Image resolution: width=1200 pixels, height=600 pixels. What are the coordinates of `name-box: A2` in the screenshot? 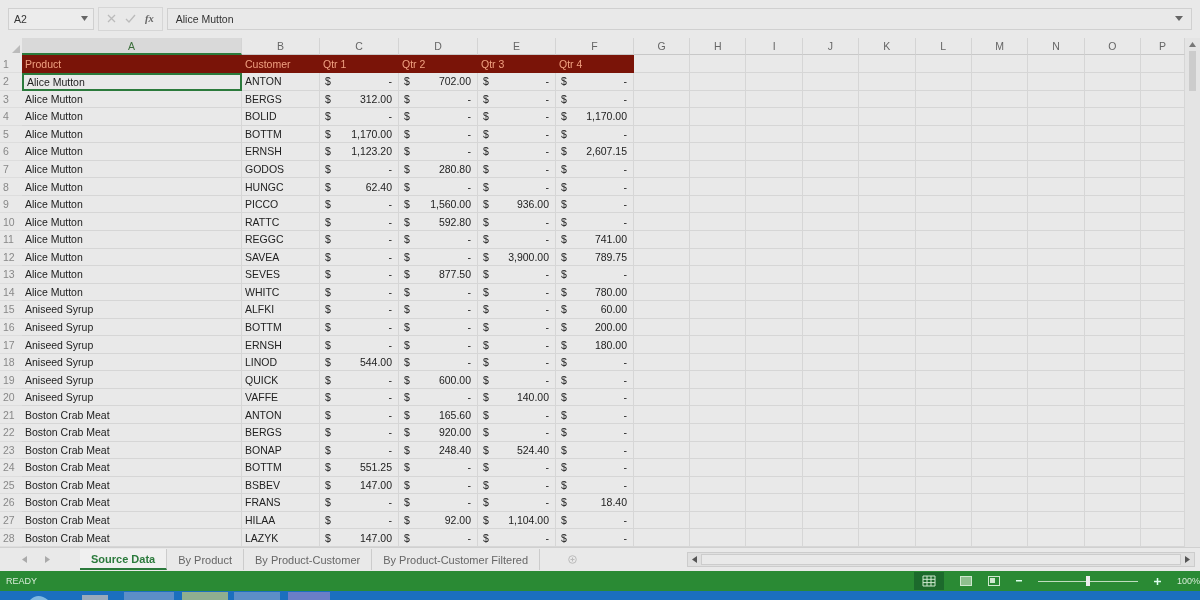 It's located at (51, 18).